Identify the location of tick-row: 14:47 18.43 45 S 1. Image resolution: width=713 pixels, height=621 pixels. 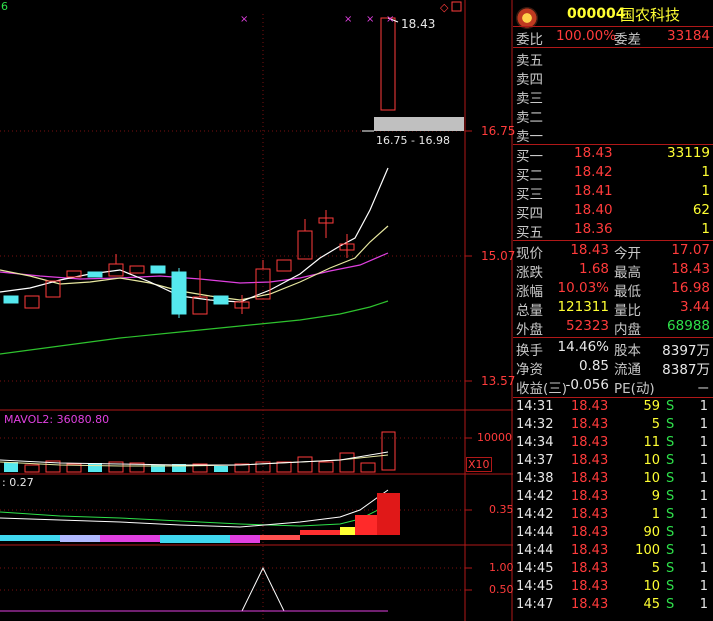
(614, 606).